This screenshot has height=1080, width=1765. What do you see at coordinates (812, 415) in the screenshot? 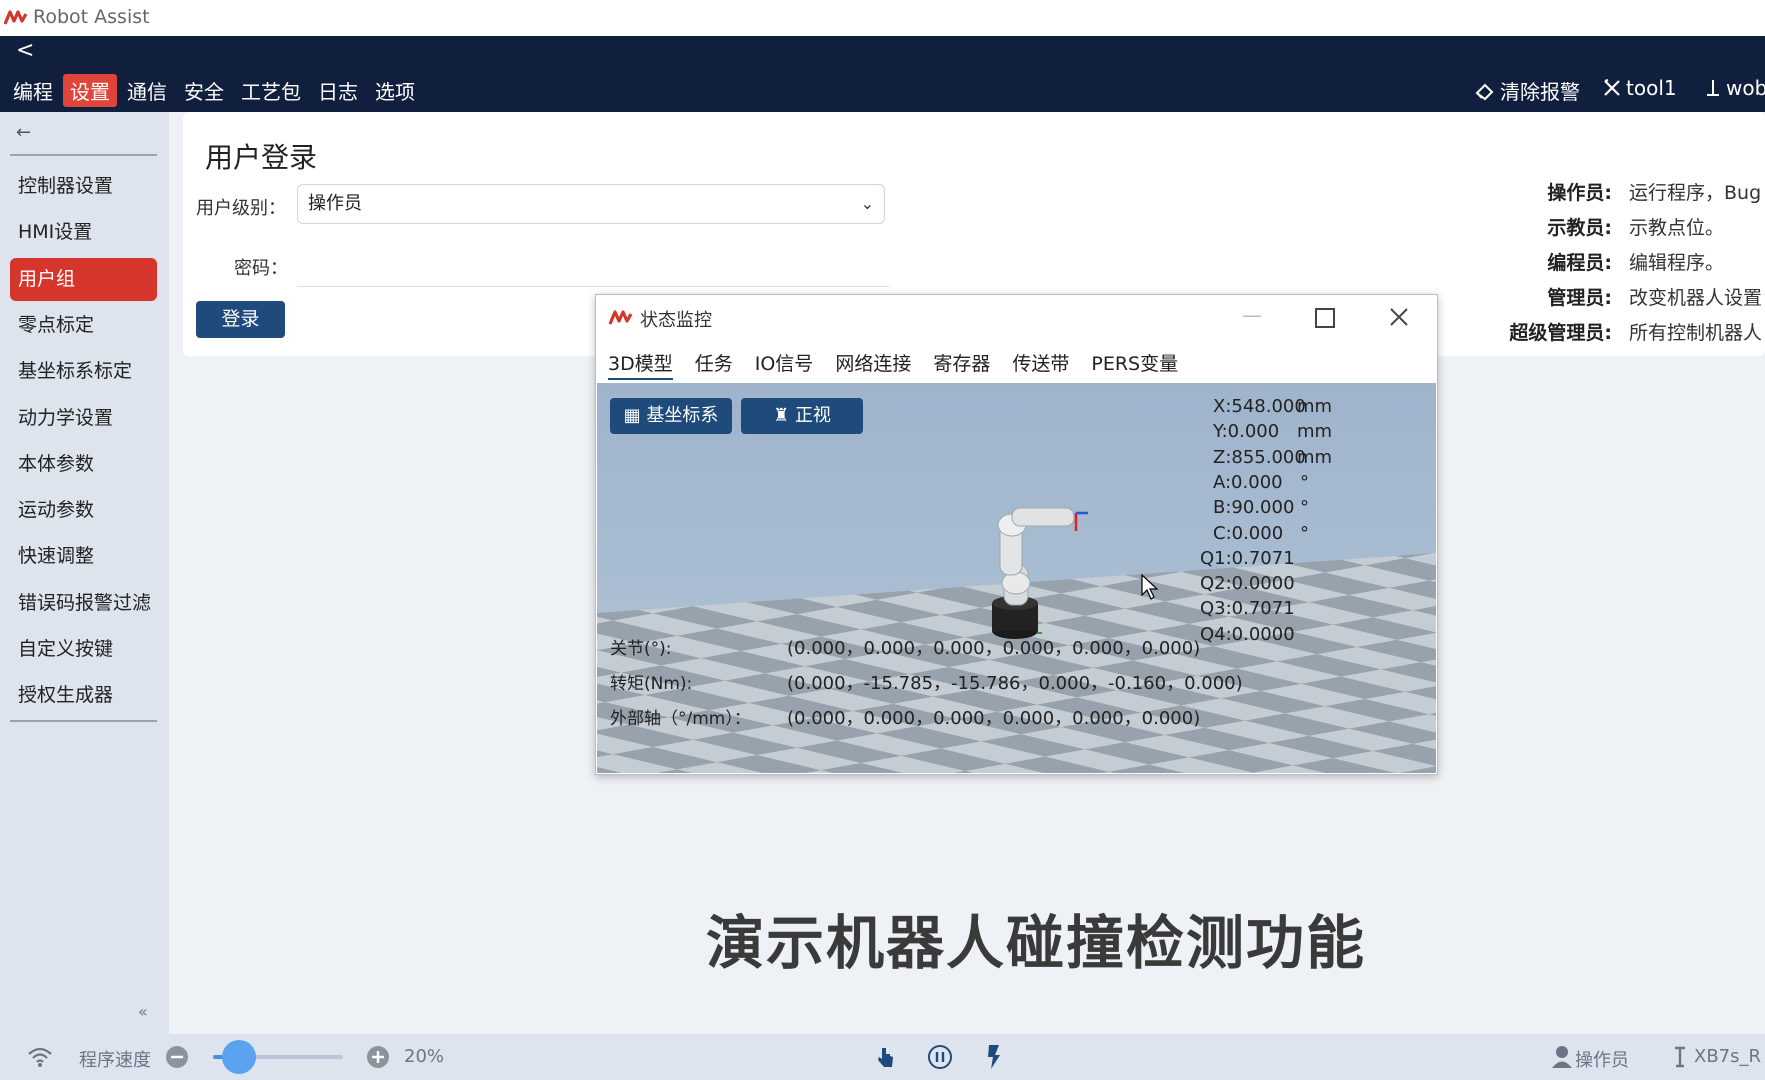
I see `front-view-label: 正视` at bounding box center [812, 415].